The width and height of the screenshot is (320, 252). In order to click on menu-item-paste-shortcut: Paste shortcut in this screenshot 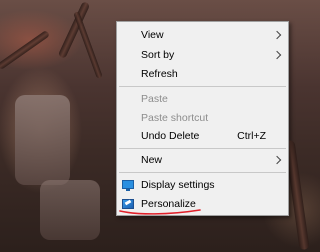, I will do `click(202, 118)`.